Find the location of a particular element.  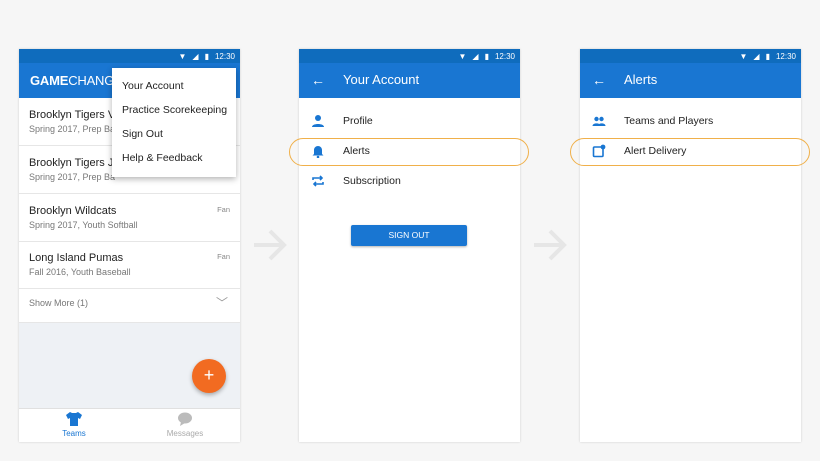

team-name: Long Island Pumas is located at coordinates (76, 258).